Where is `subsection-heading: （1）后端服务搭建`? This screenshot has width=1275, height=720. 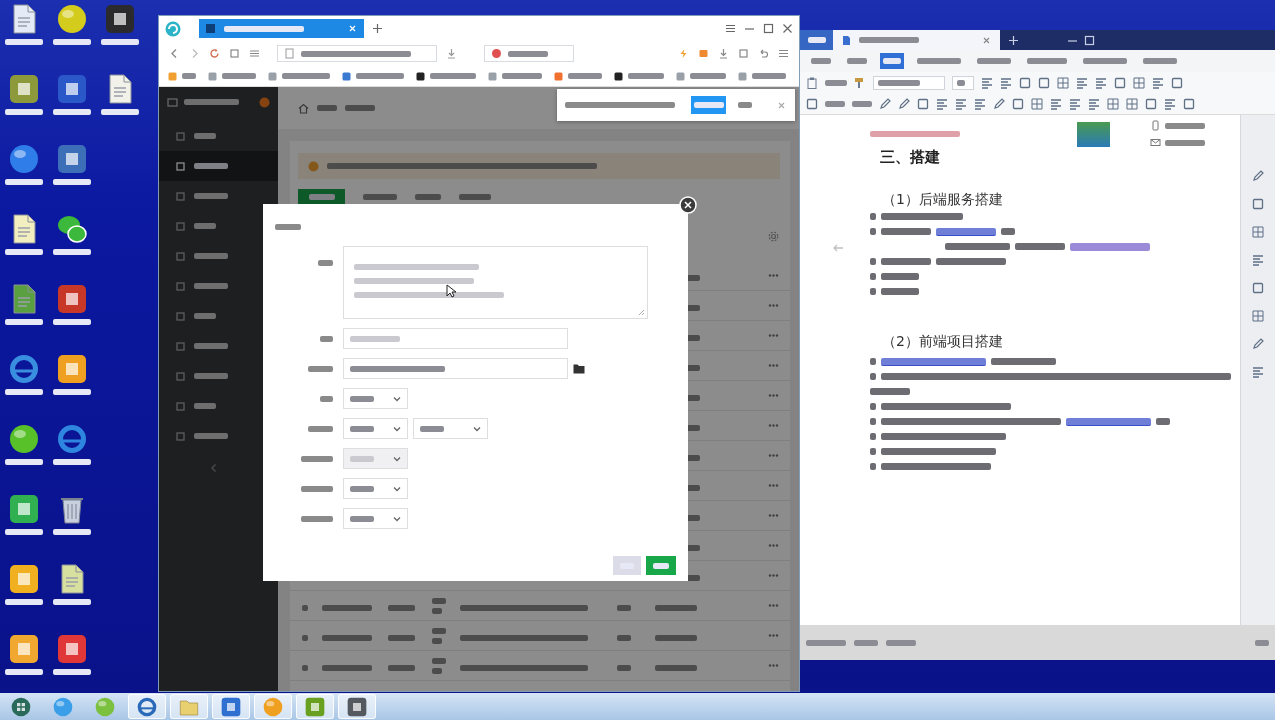
subsection-heading: （1）后端服务搭建 is located at coordinates (942, 199).